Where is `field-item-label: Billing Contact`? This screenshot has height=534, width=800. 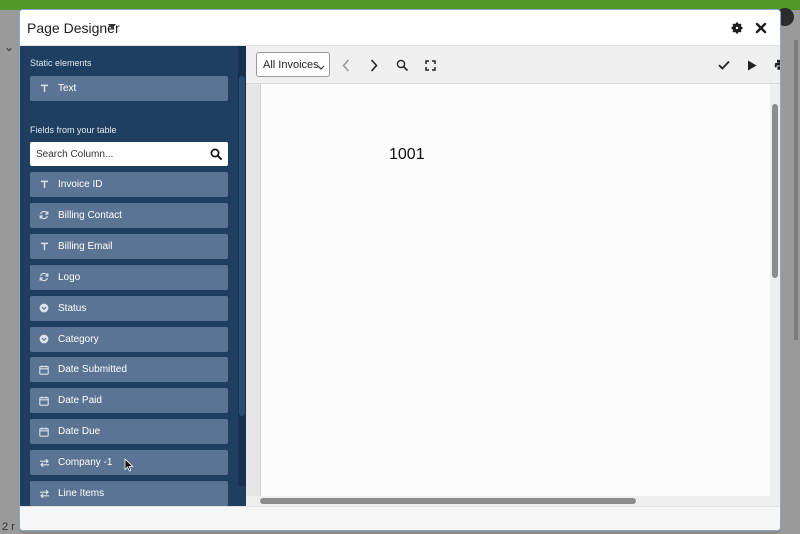
field-item-label: Billing Contact is located at coordinates (90, 215).